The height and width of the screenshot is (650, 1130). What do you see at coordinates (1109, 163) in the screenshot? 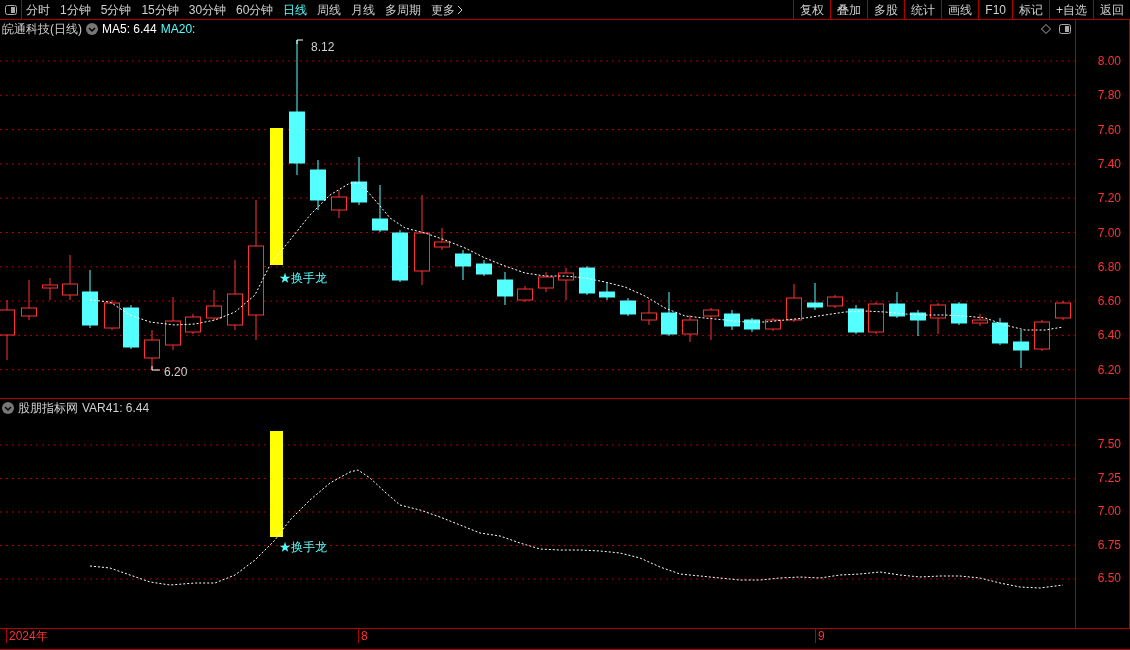
I see `axis-label: 7.40` at bounding box center [1109, 163].